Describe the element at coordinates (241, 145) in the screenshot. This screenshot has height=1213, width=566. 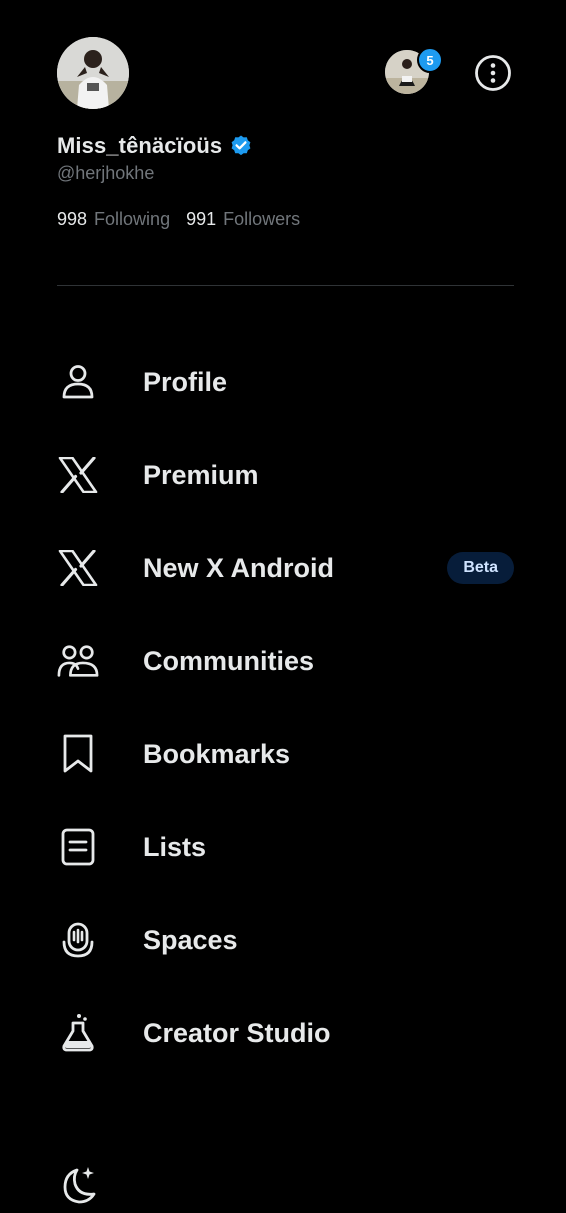
I see `verified-badge-icon` at that location.